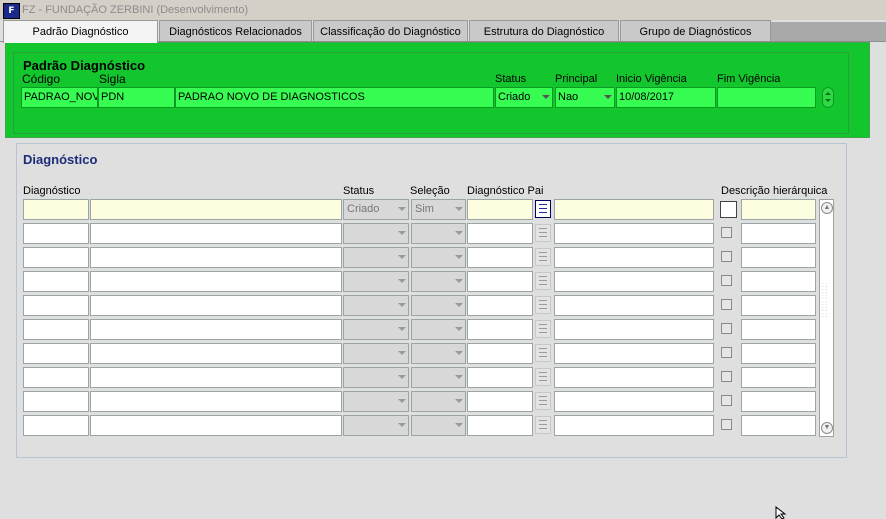 The image size is (886, 519). Describe the element at coordinates (766, 97) in the screenshot. I see `fim-vigencia-field` at that location.